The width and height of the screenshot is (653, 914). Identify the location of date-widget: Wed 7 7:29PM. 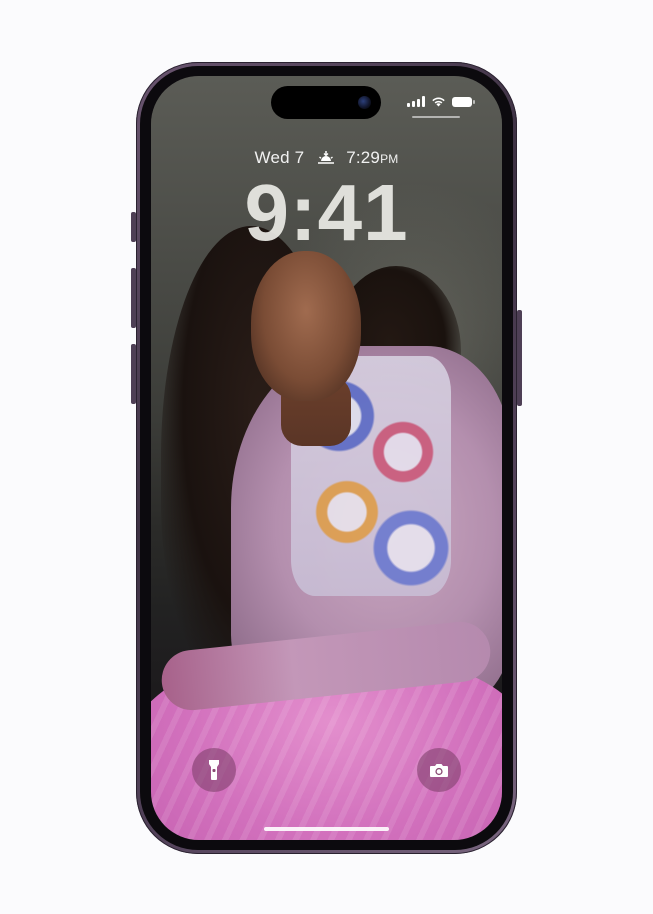
(326, 158).